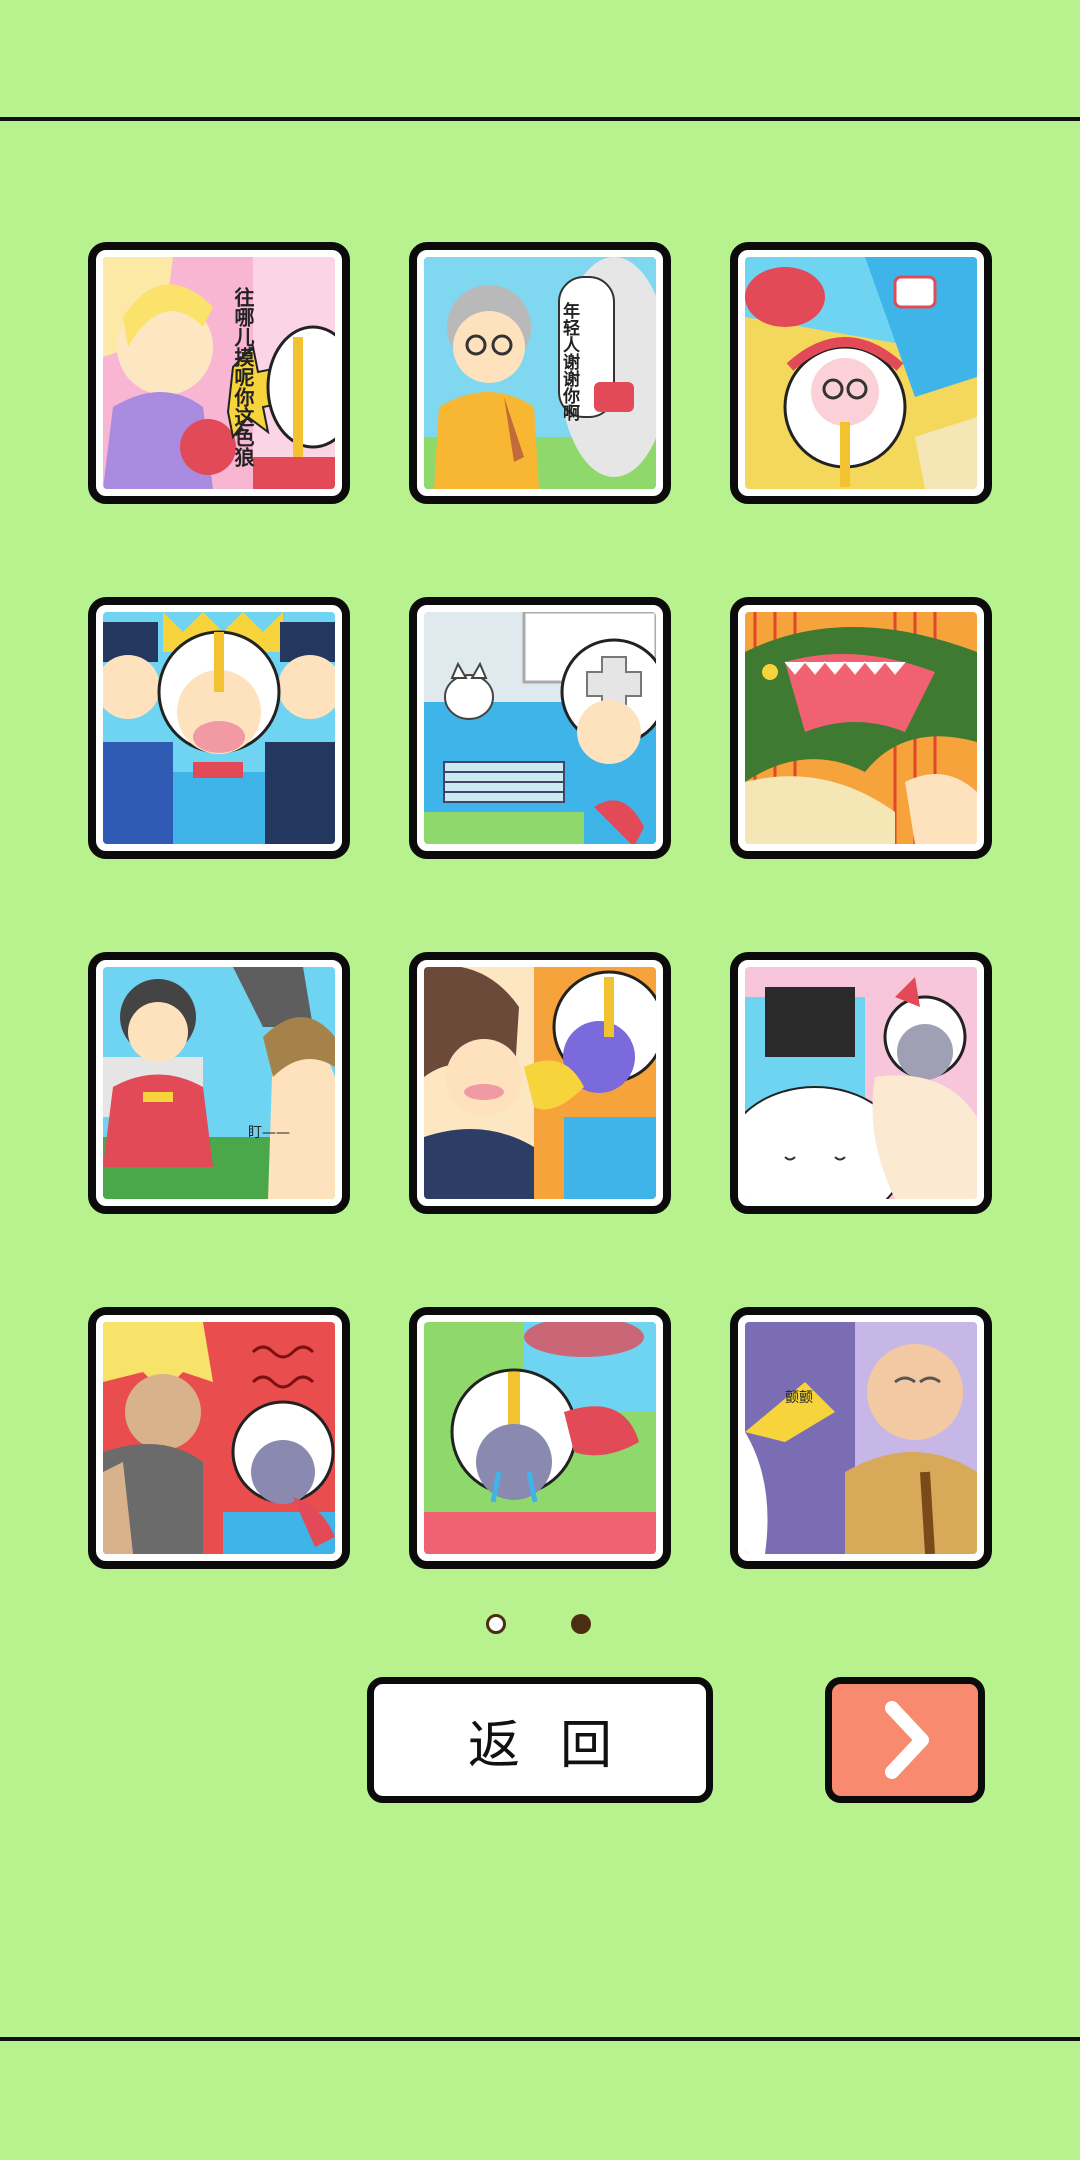  Describe the element at coordinates (559, 1745) in the screenshot. I see `back-button-label: 返回` at that location.